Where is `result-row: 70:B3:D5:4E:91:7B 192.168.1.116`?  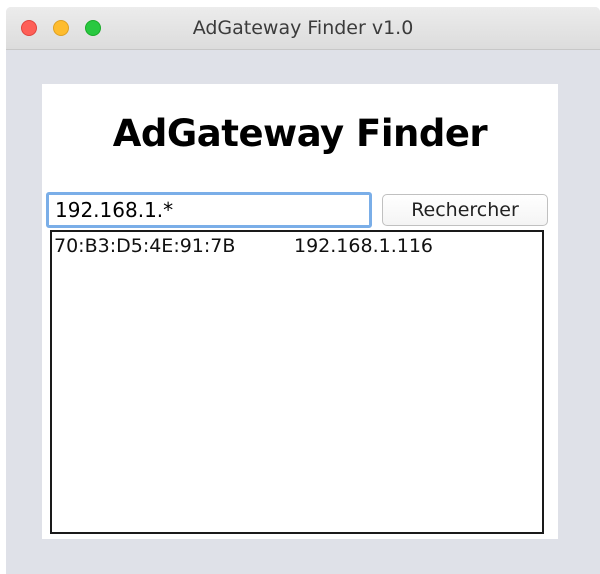
result-row: 70:B3:D5:4E:91:7B 192.168.1.116 is located at coordinates (297, 245).